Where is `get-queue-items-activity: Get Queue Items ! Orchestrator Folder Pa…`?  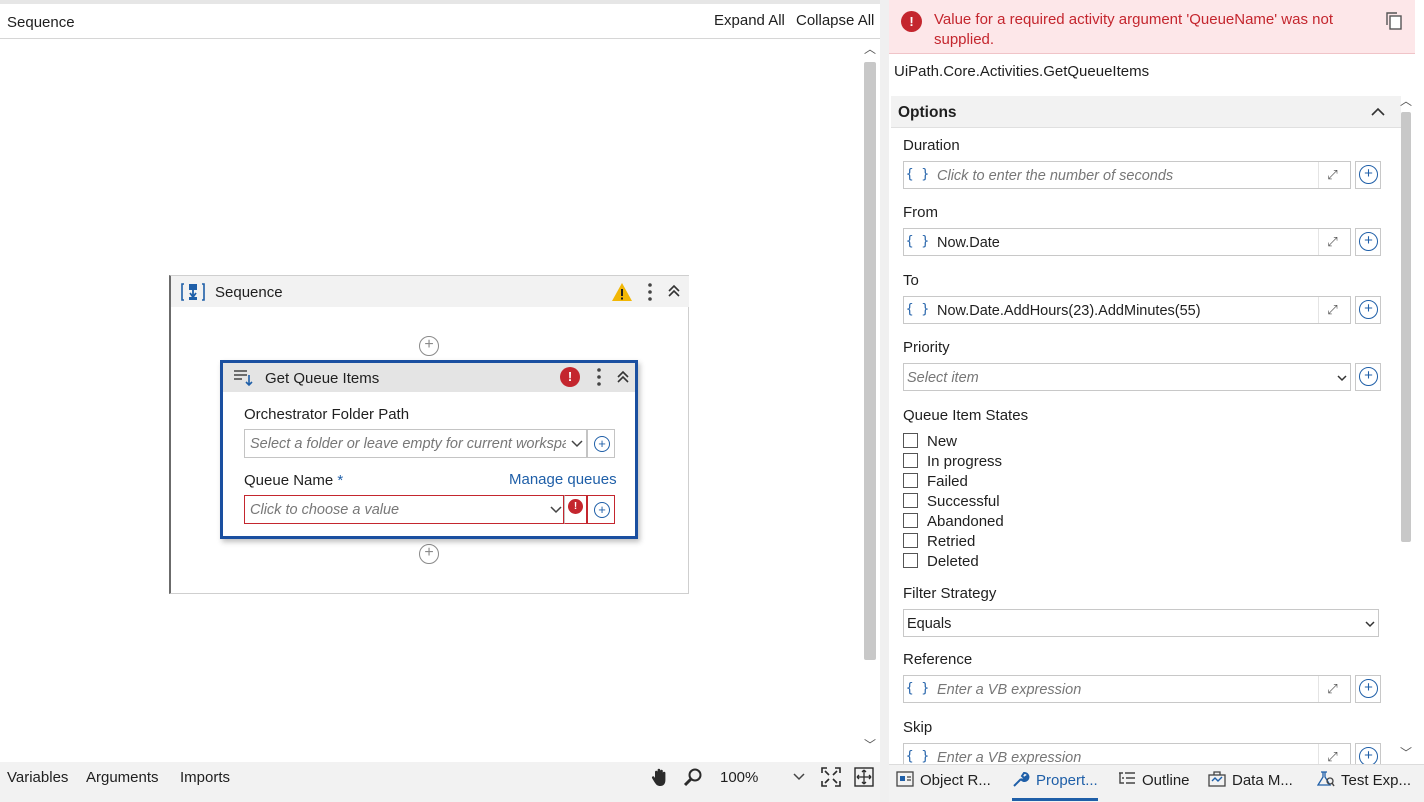
get-queue-items-activity: Get Queue Items ! Orchestrator Folder Pa… is located at coordinates (429, 449).